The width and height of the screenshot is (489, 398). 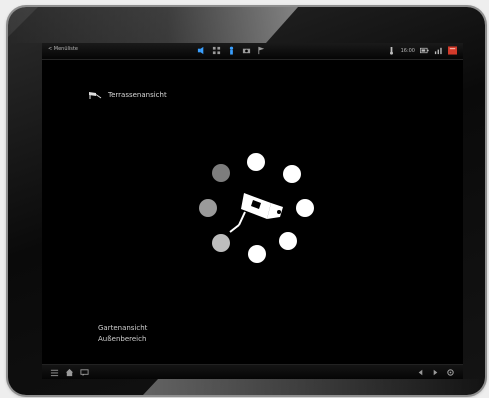 I want to click on menu-icon, so click(x=54, y=372).